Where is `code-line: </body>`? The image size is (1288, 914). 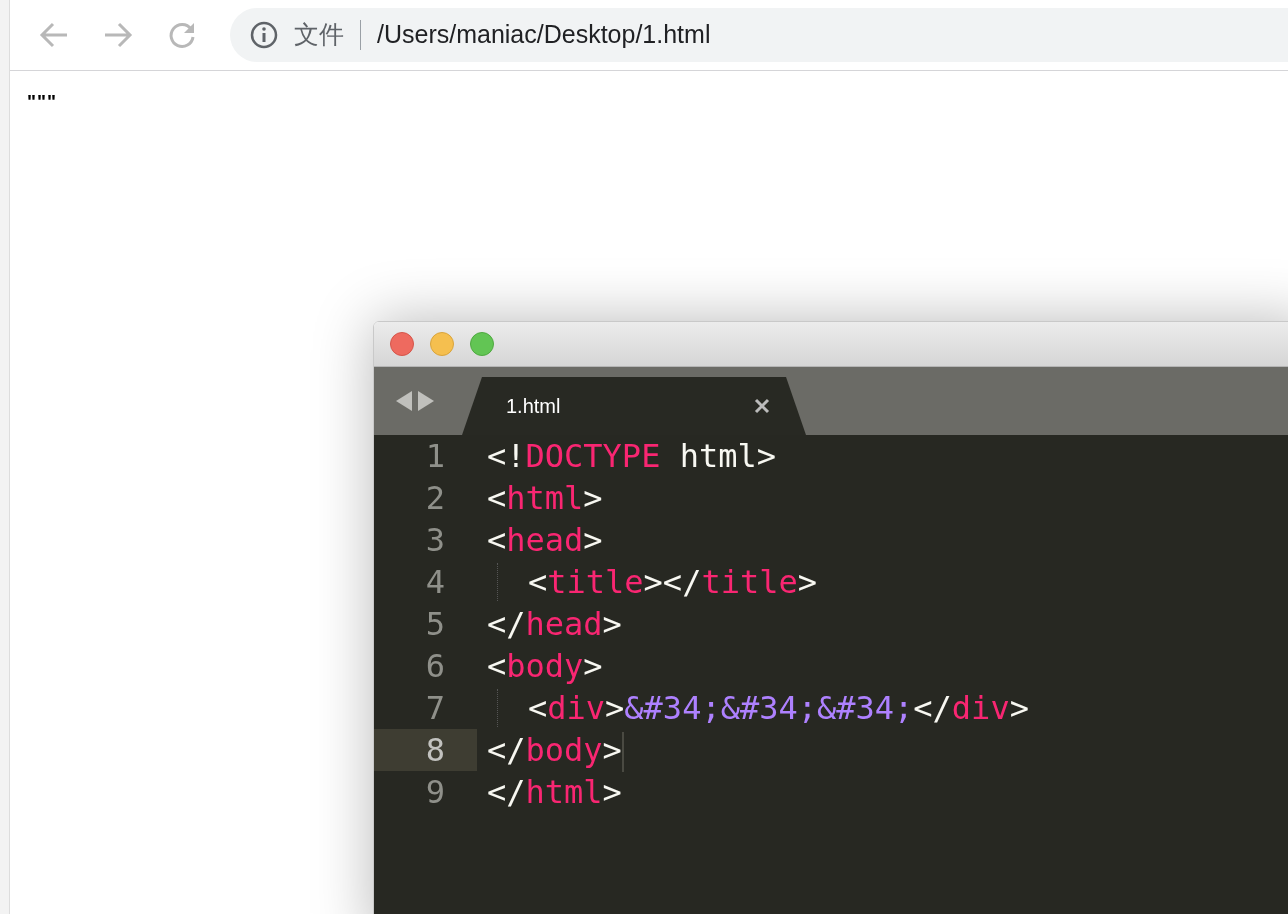 code-line: </body> is located at coordinates (554, 750).